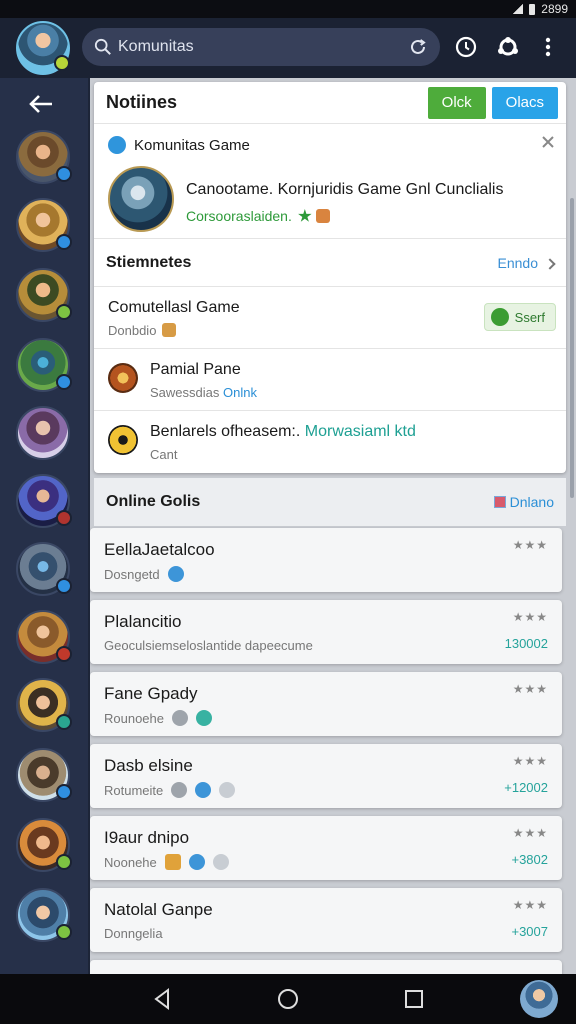 The width and height of the screenshot is (576, 1024). Describe the element at coordinates (123, 378) in the screenshot. I see `game-icon` at that location.